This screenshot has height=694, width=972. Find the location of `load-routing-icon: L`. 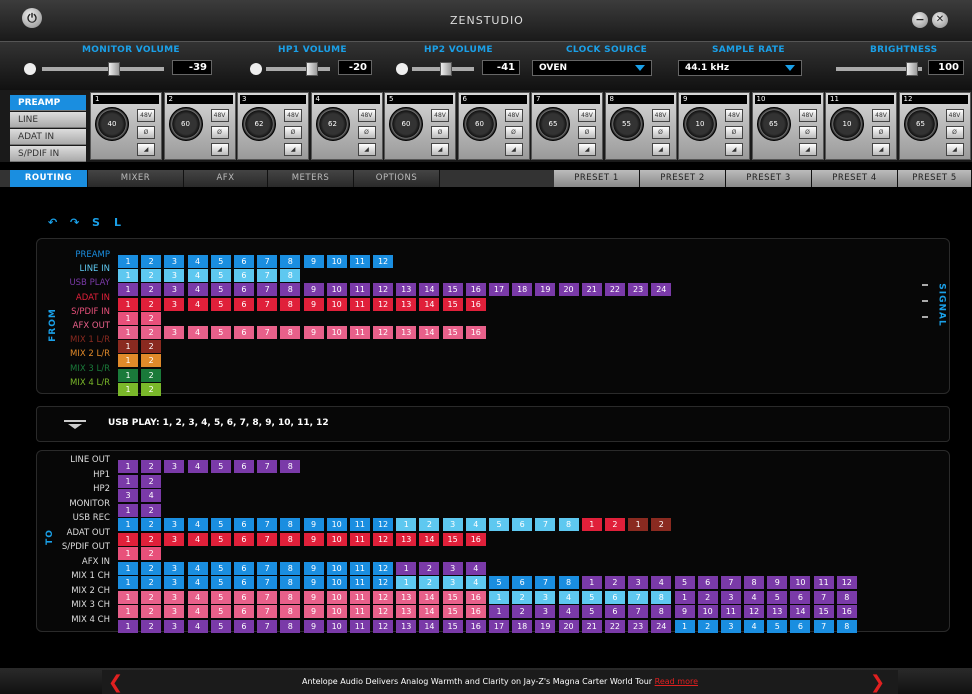

load-routing-icon: L is located at coordinates (119, 222).